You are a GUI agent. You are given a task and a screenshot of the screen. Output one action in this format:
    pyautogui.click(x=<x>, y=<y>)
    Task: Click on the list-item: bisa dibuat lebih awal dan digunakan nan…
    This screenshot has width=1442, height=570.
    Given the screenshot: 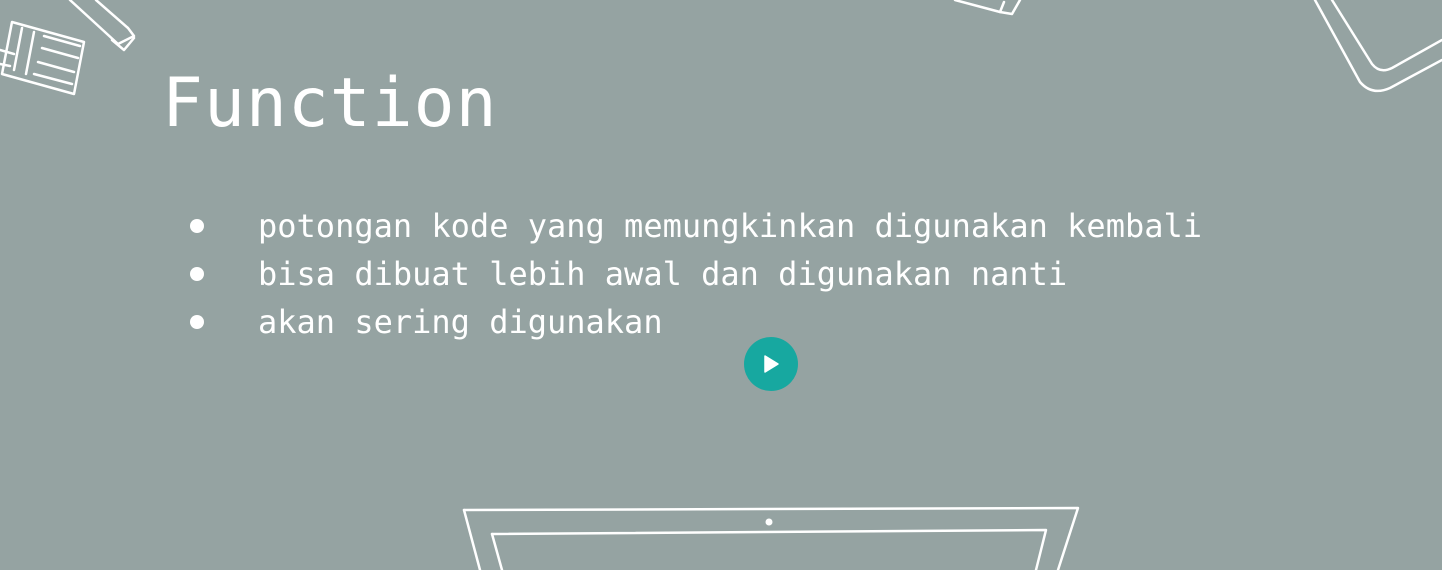 What is the action you would take?
    pyautogui.click(x=696, y=274)
    